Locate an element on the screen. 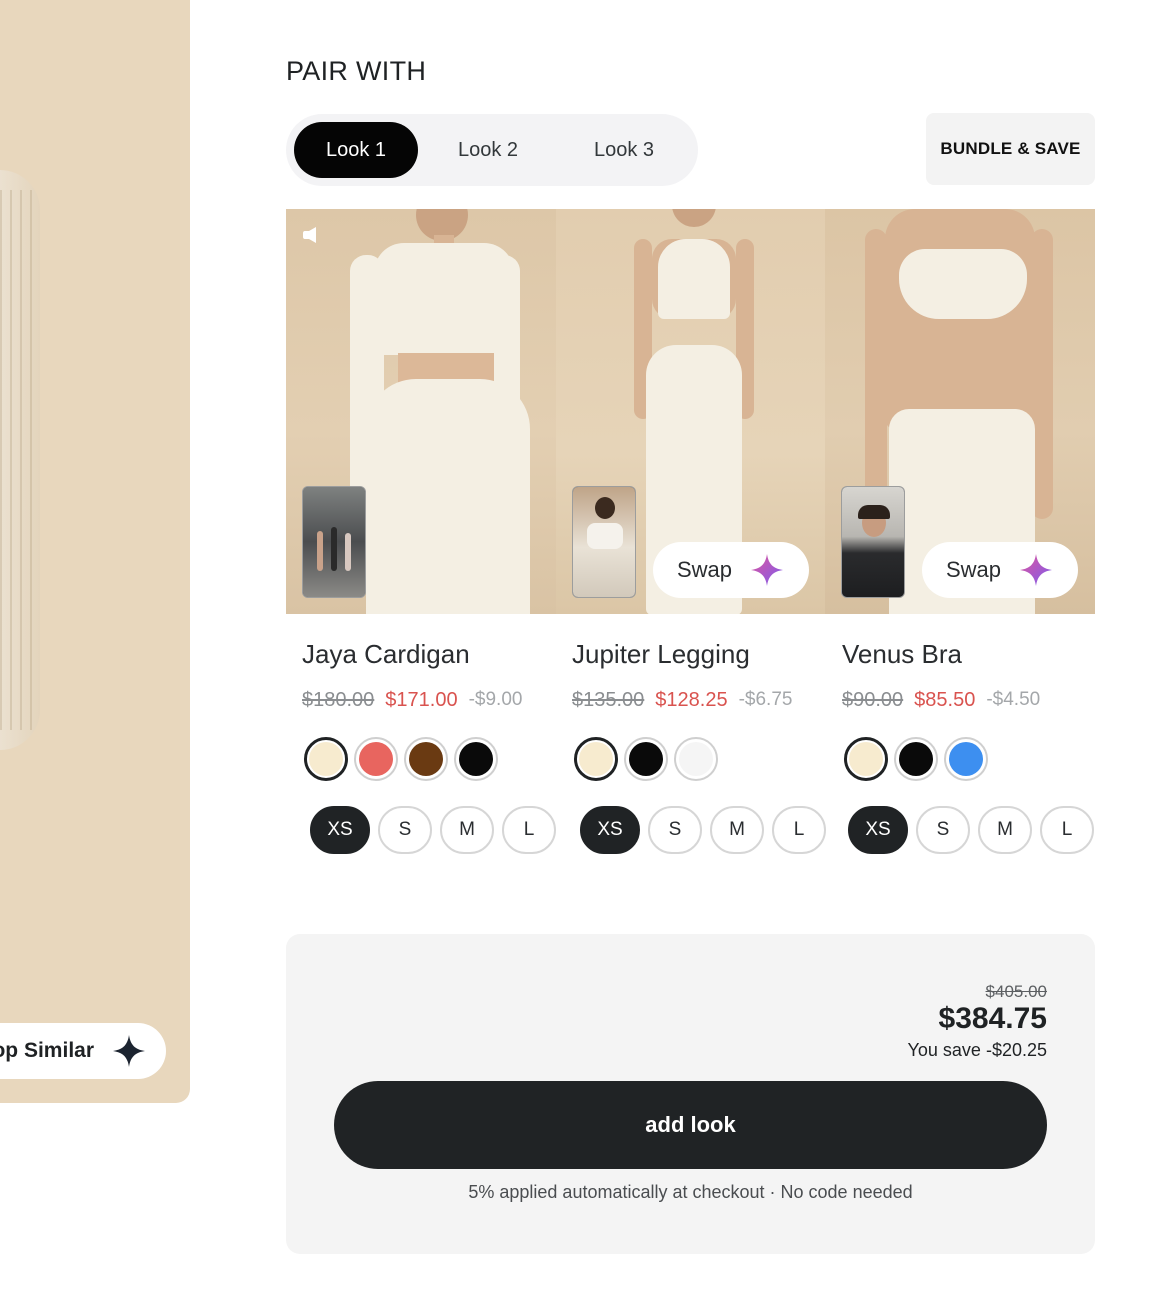 This screenshot has height=1310, width=1160. price-row: $135.00 $128.25 -$6.75 is located at coordinates (699, 700).